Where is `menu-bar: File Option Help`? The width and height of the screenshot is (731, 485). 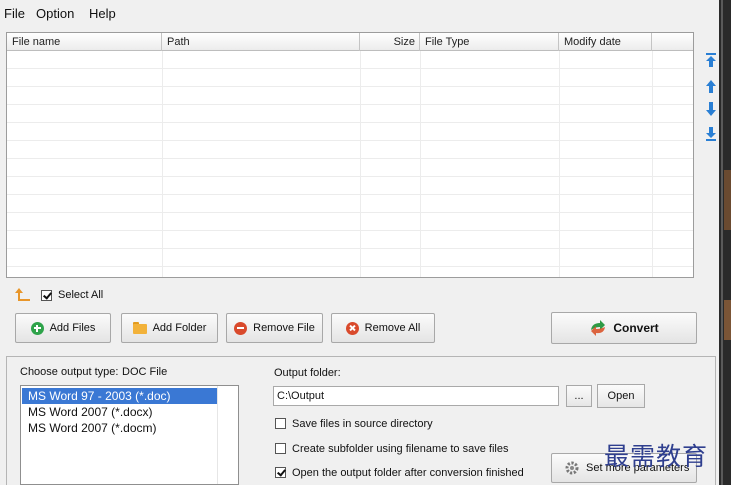 menu-bar: File Option Help is located at coordinates (359, 13).